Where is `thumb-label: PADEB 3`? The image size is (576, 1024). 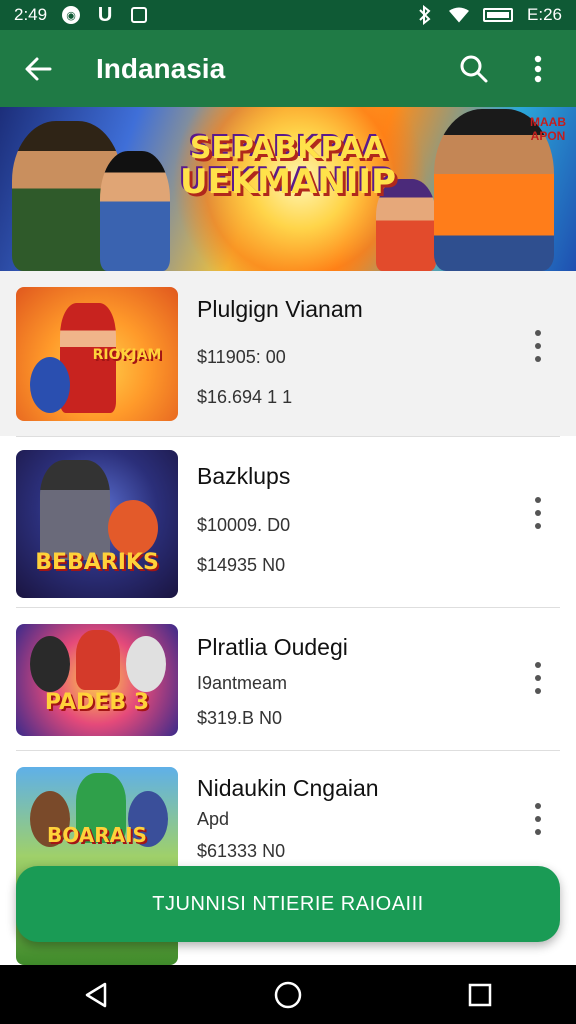
thumb-label: PADEB 3 is located at coordinates (97, 702).